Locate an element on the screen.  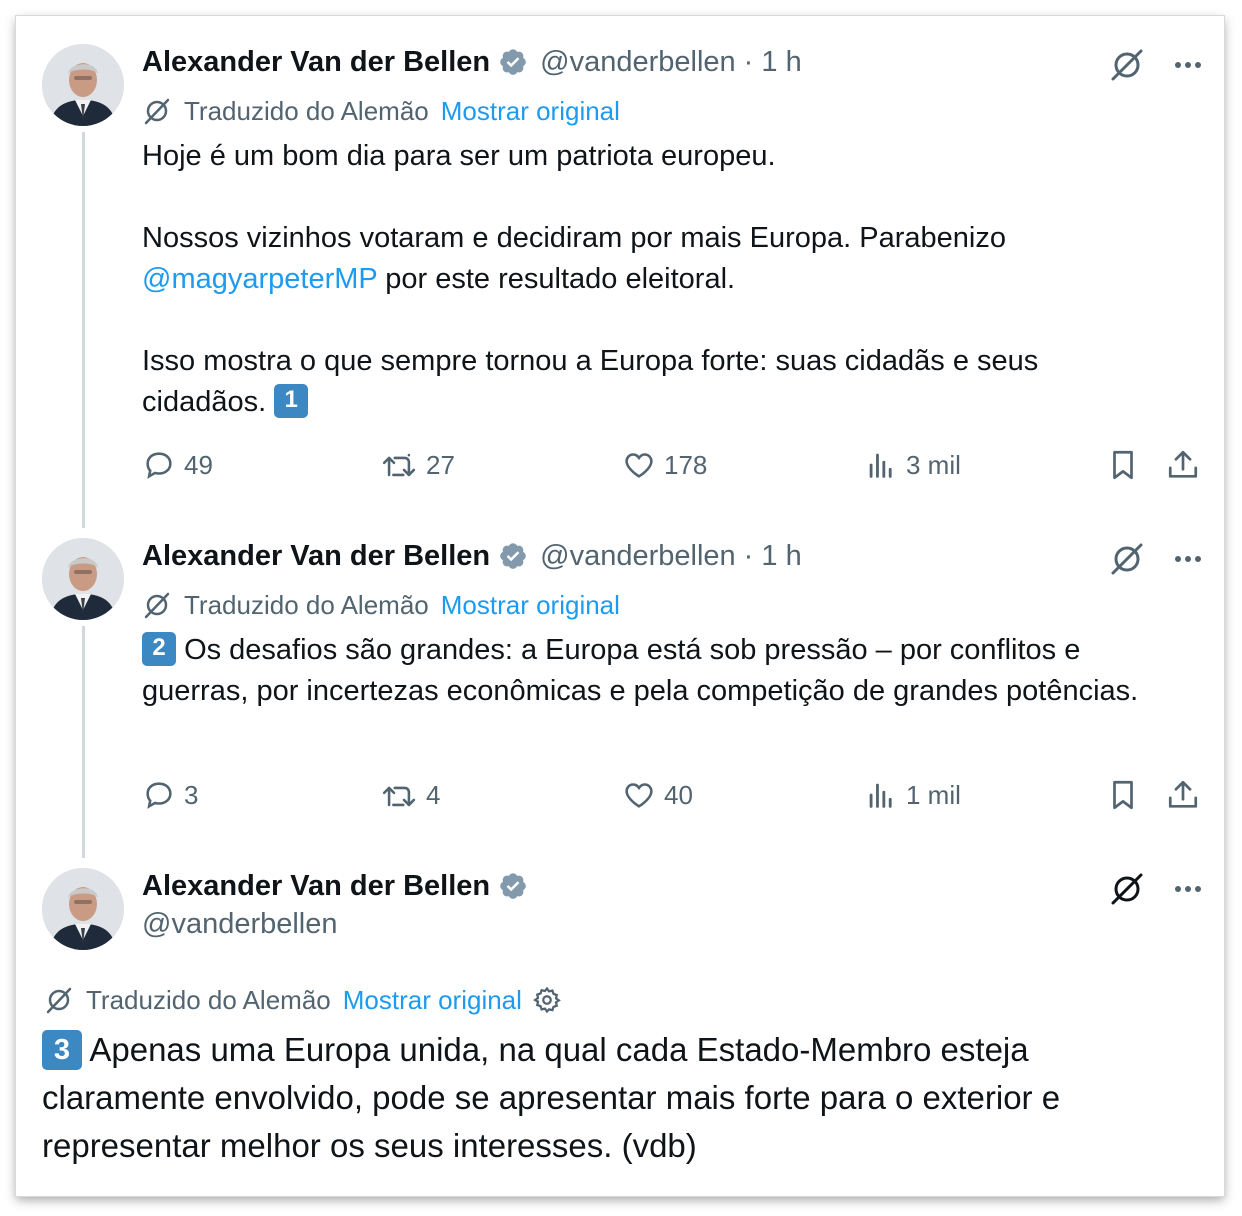
like-button: 178 is located at coordinates (664, 465).